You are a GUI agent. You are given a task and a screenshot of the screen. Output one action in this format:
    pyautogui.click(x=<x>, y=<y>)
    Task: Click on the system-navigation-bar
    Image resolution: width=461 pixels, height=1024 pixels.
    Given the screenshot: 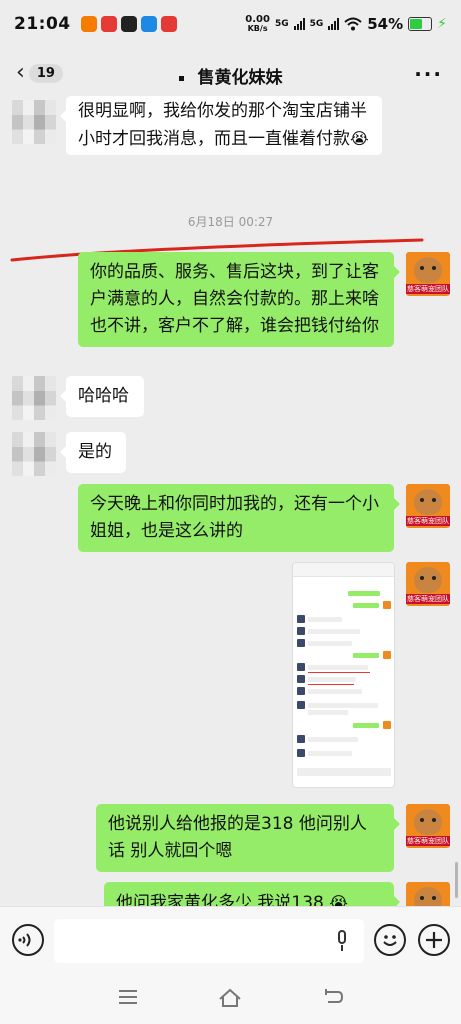 What is the action you would take?
    pyautogui.click(x=230, y=998)
    